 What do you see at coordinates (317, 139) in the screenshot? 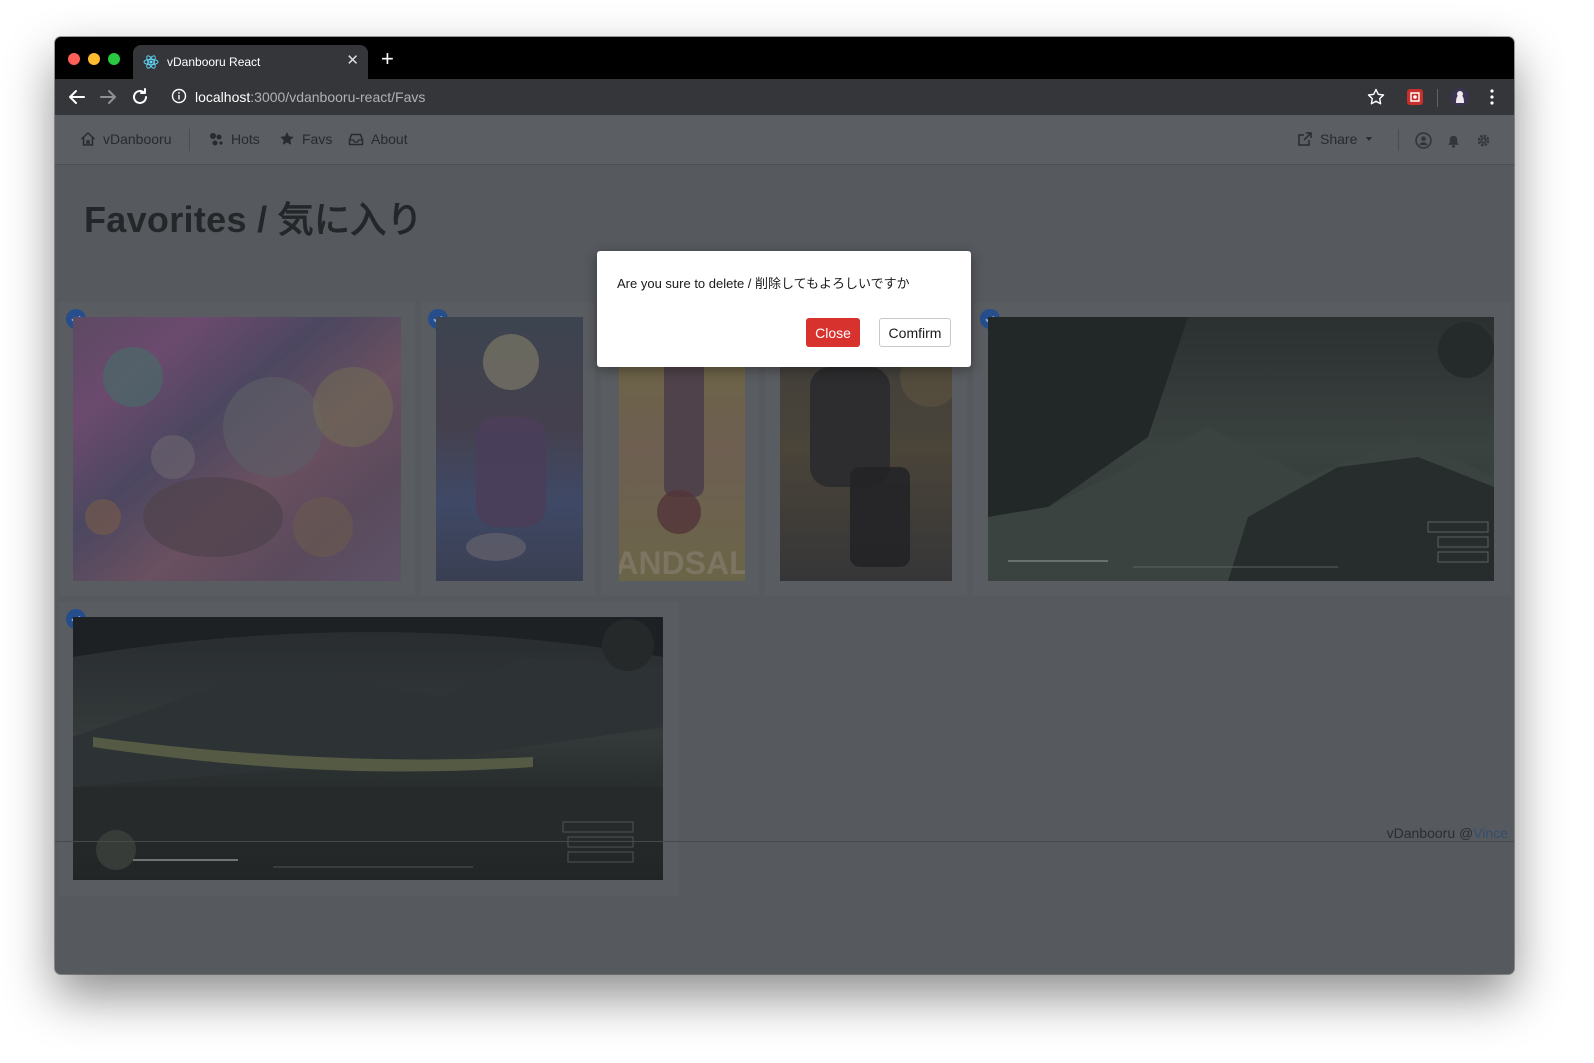
I see `nav-item-favs-label: Favs` at bounding box center [317, 139].